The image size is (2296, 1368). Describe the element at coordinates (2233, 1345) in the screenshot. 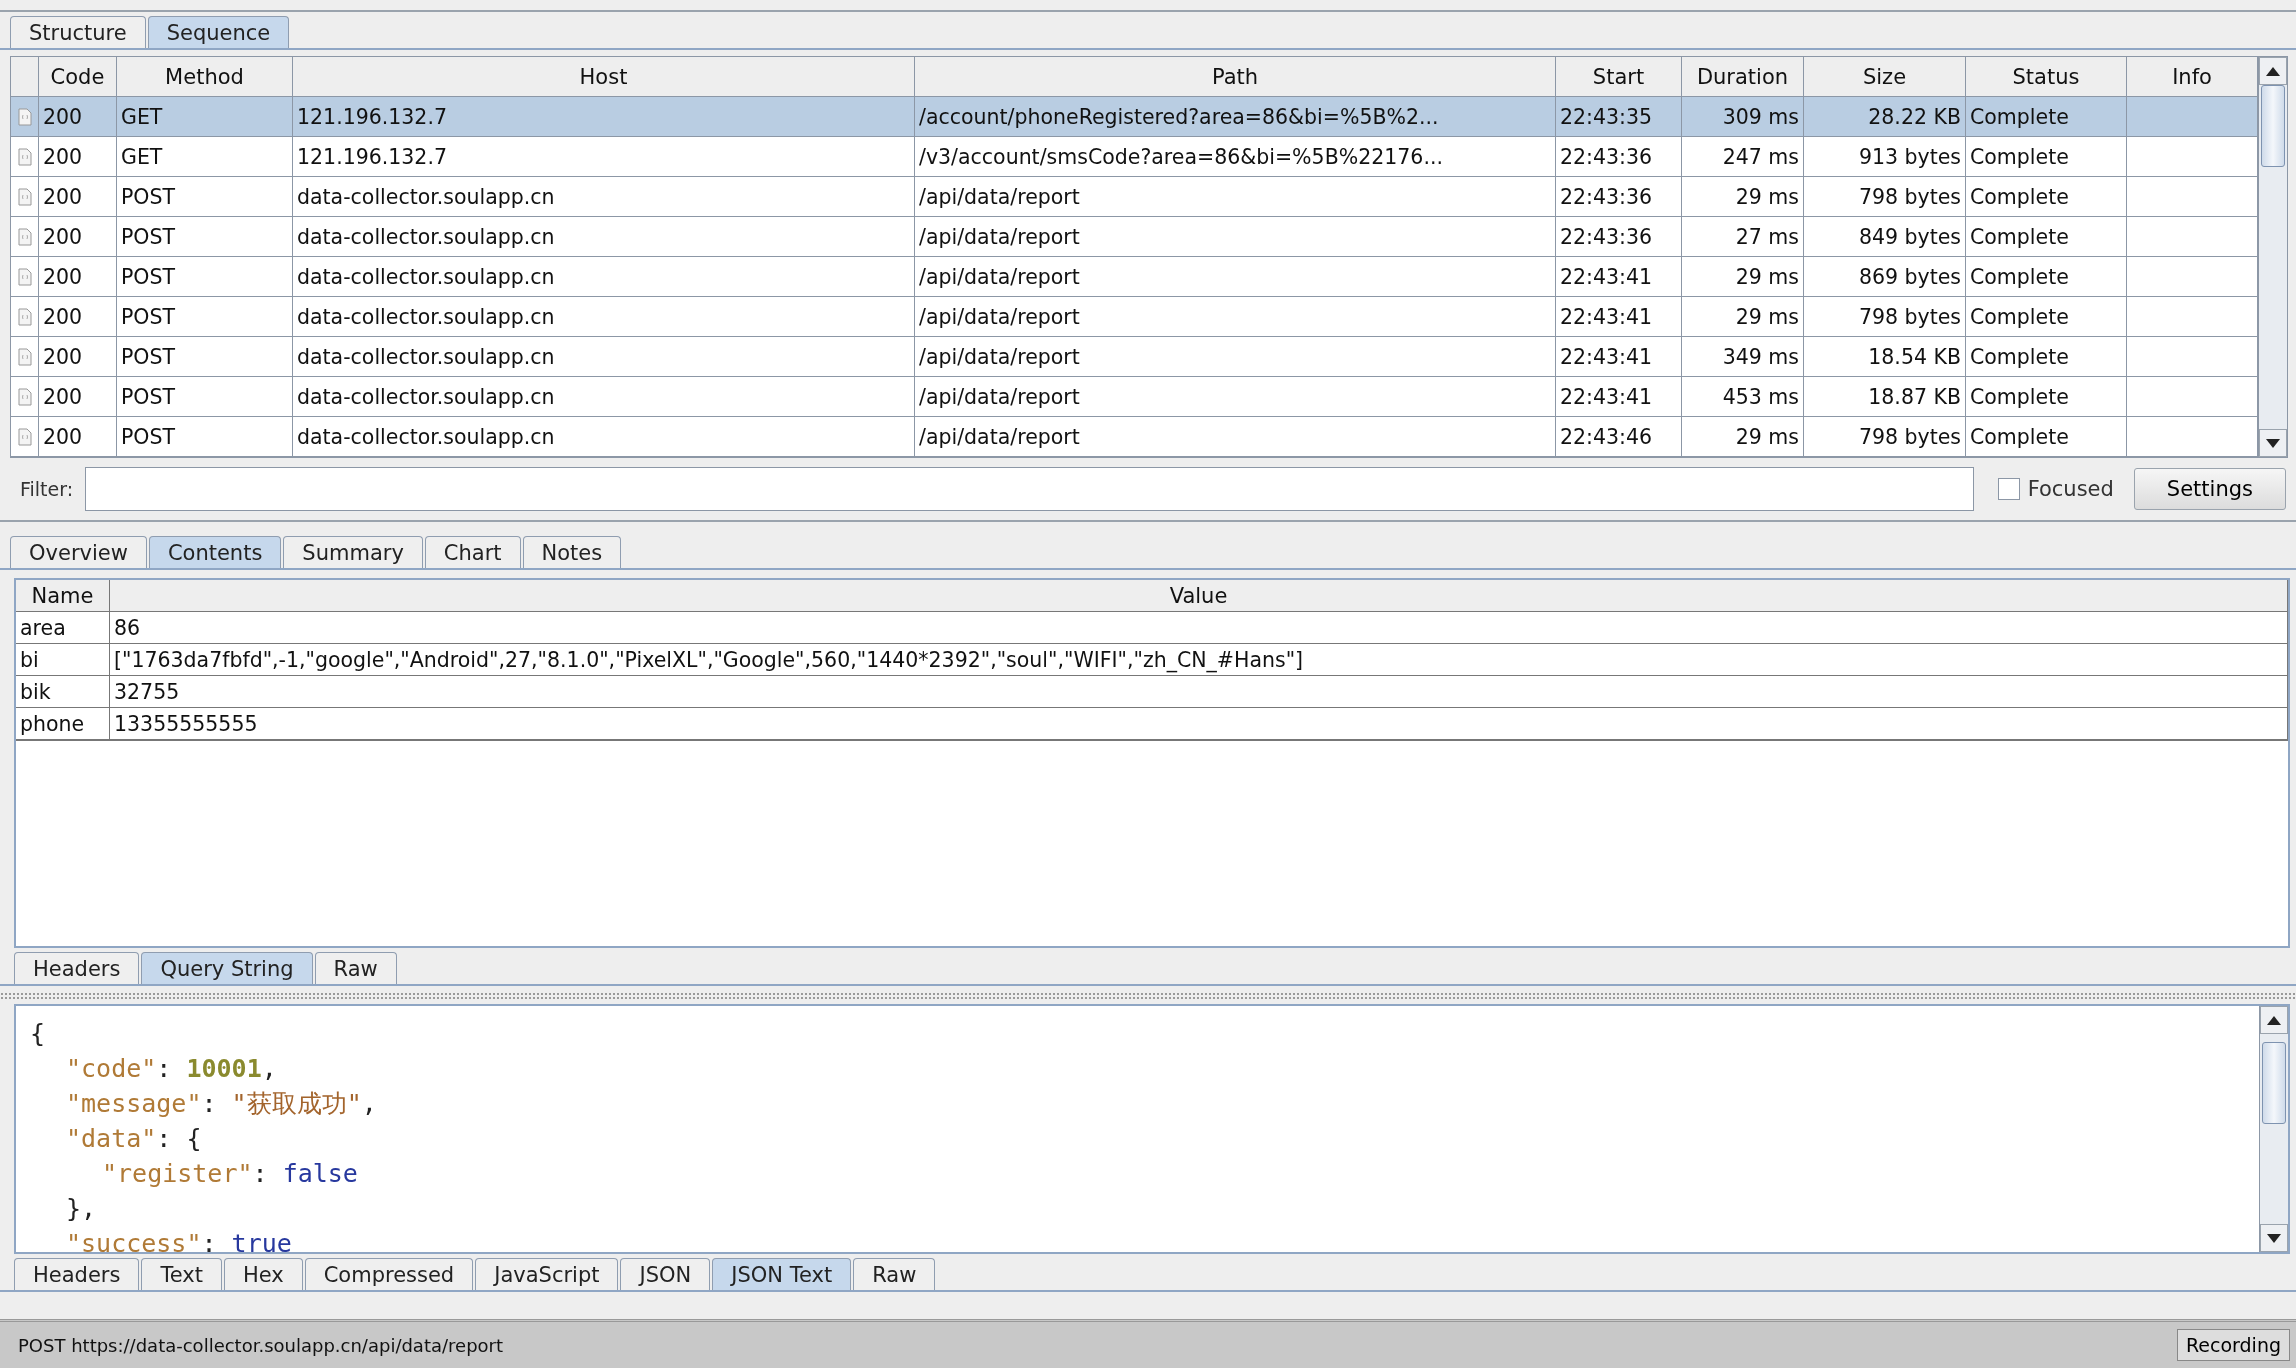

I see `recording-button: Recording` at that location.